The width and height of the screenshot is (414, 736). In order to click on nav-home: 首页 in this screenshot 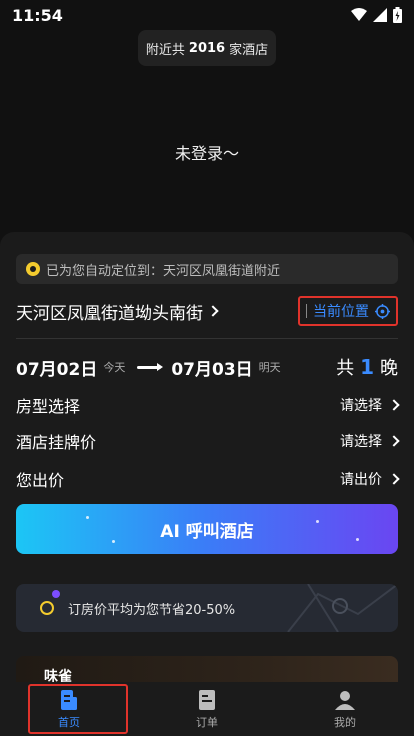, I will do `click(69, 709)`.